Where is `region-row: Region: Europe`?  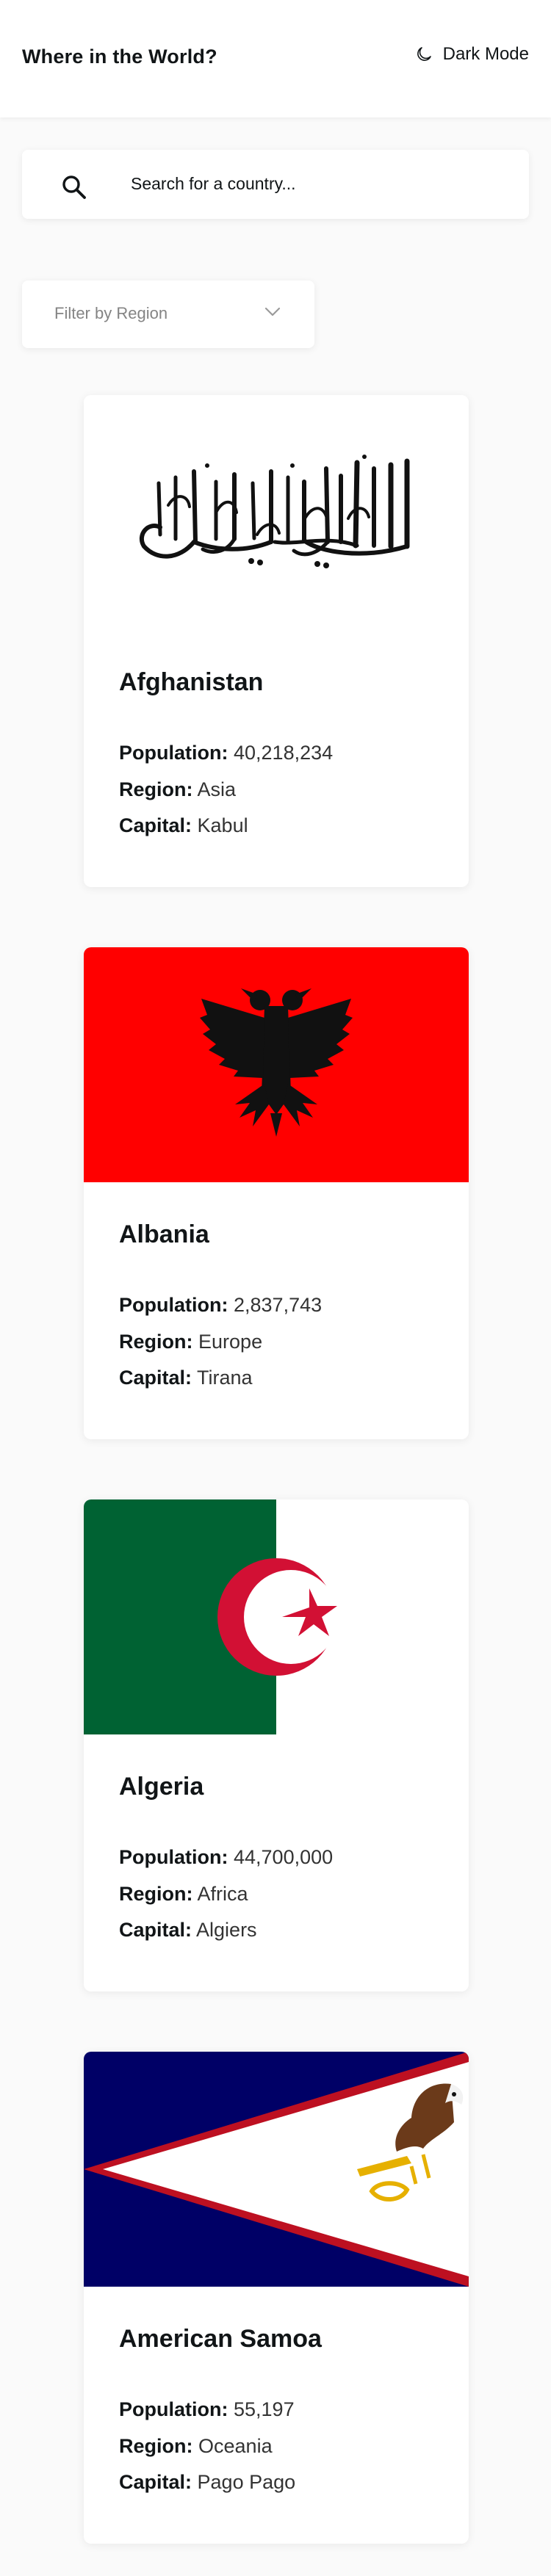 region-row: Region: Europe is located at coordinates (190, 1342).